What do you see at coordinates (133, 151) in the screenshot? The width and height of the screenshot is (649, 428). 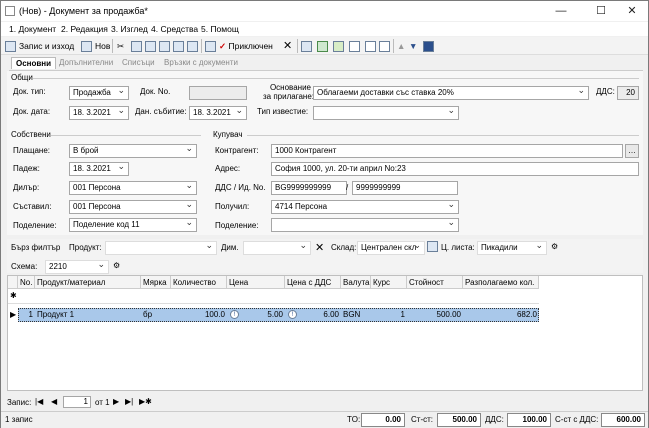 I see `payment-select: В брой` at bounding box center [133, 151].